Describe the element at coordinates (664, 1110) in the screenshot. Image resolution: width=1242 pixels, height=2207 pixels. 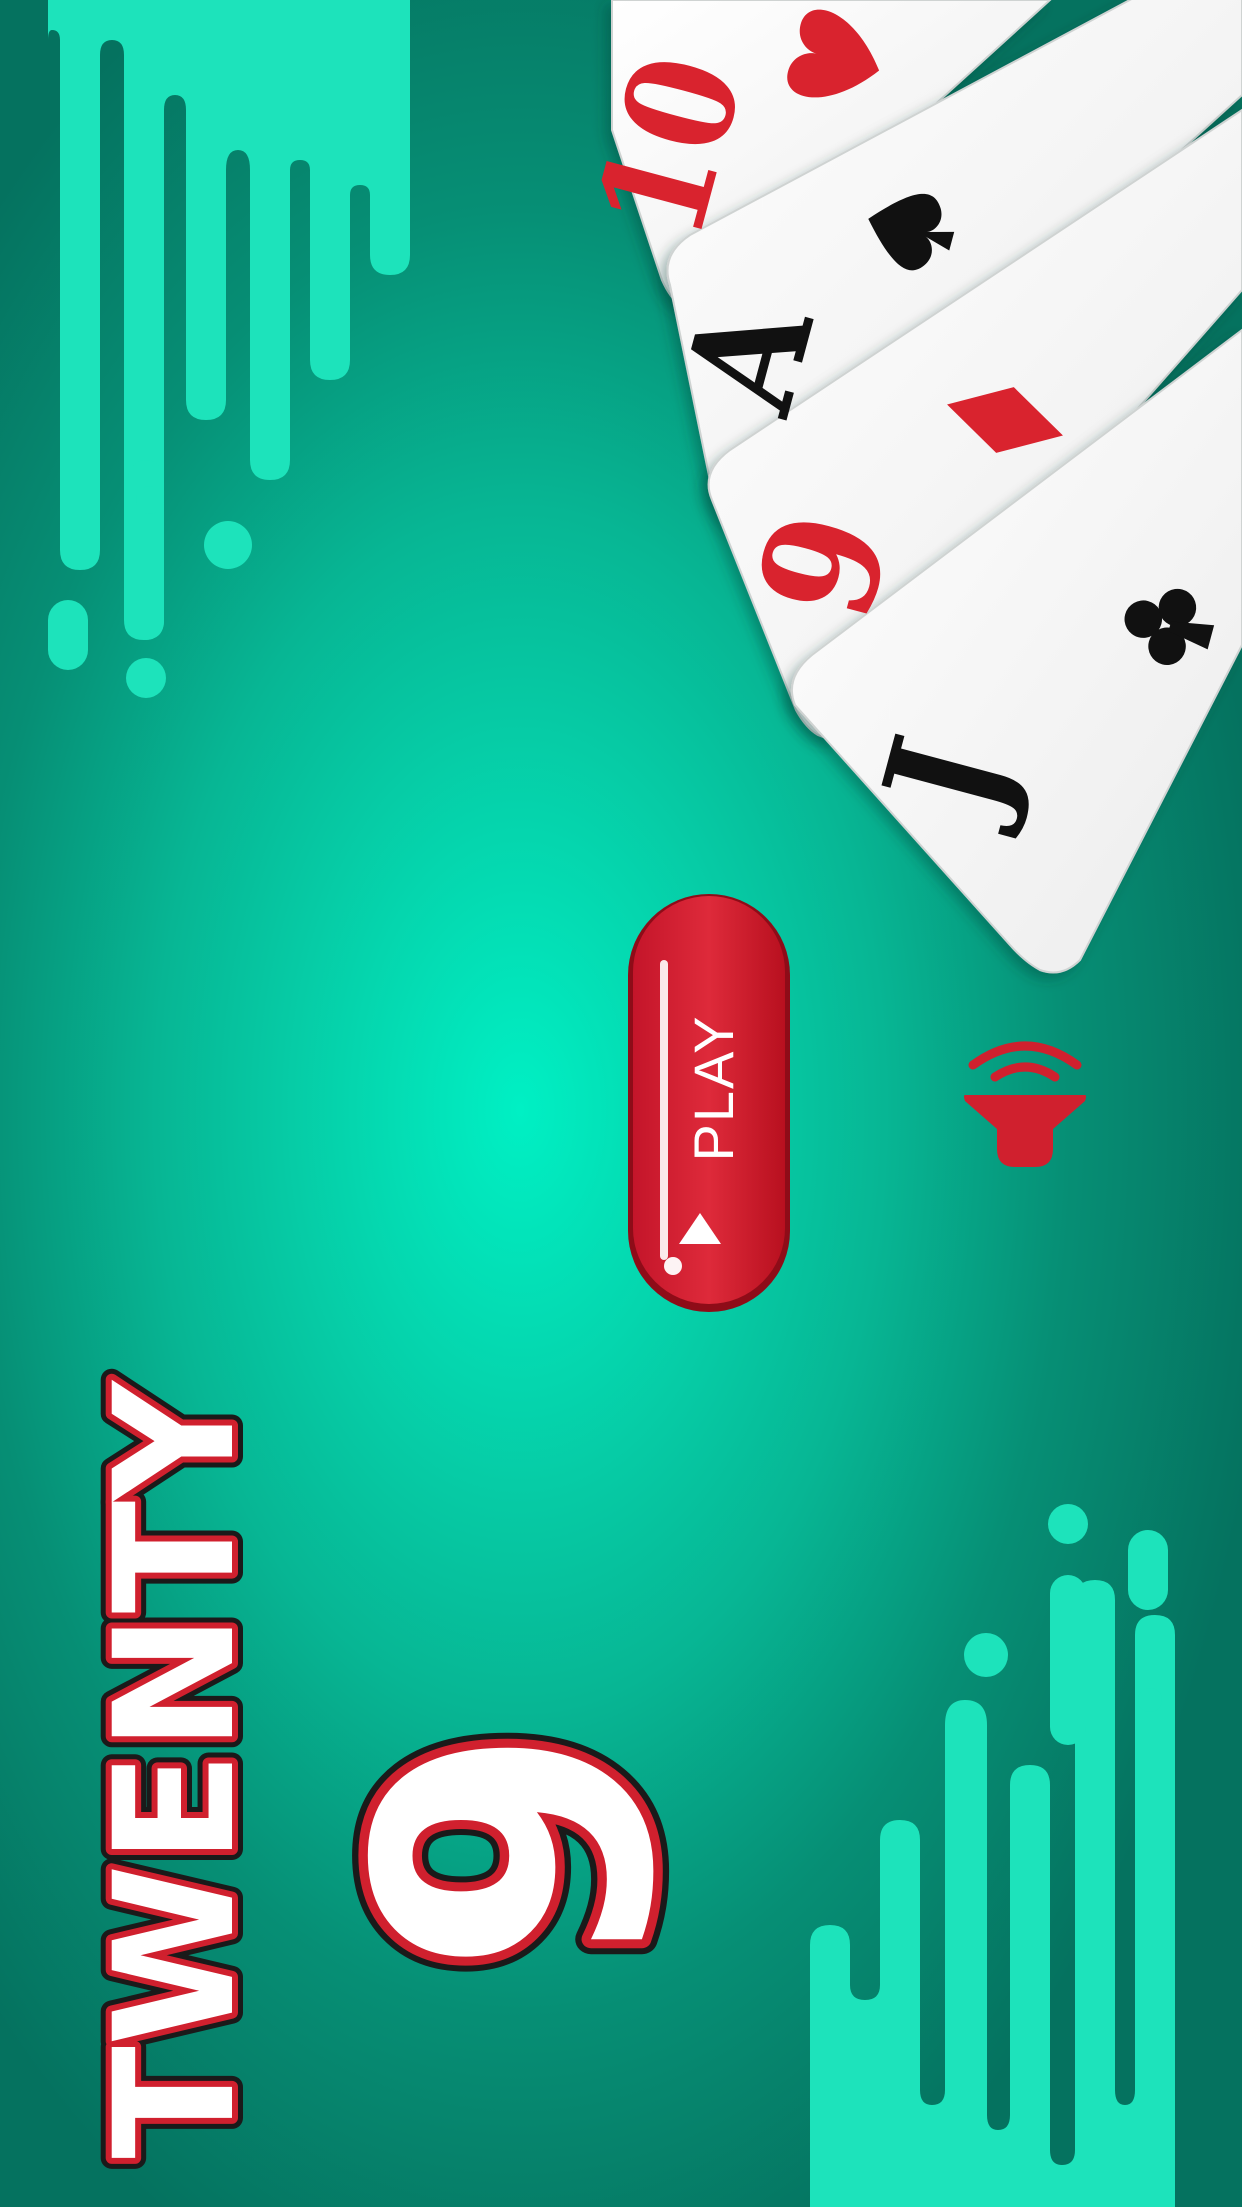
I see `play-button-highlight` at that location.